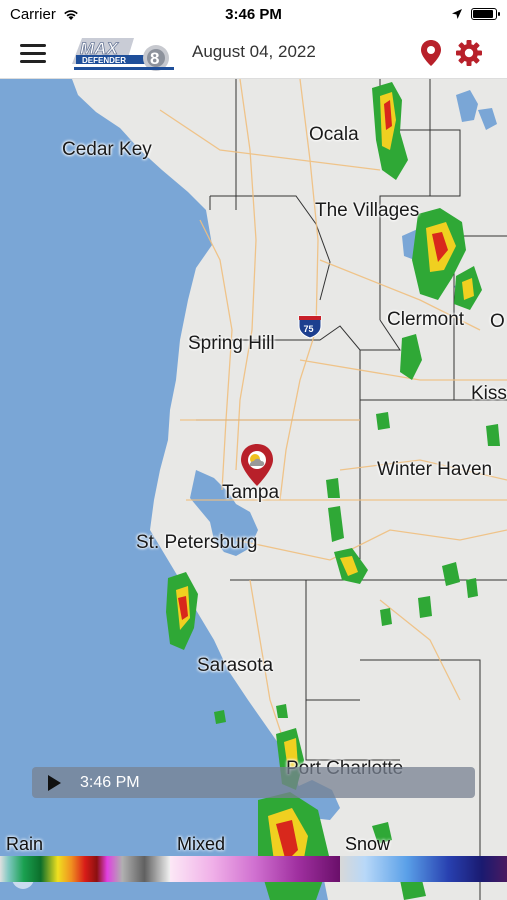 This screenshot has width=507, height=900. I want to click on carrier-label: Carrier, so click(33, 14).